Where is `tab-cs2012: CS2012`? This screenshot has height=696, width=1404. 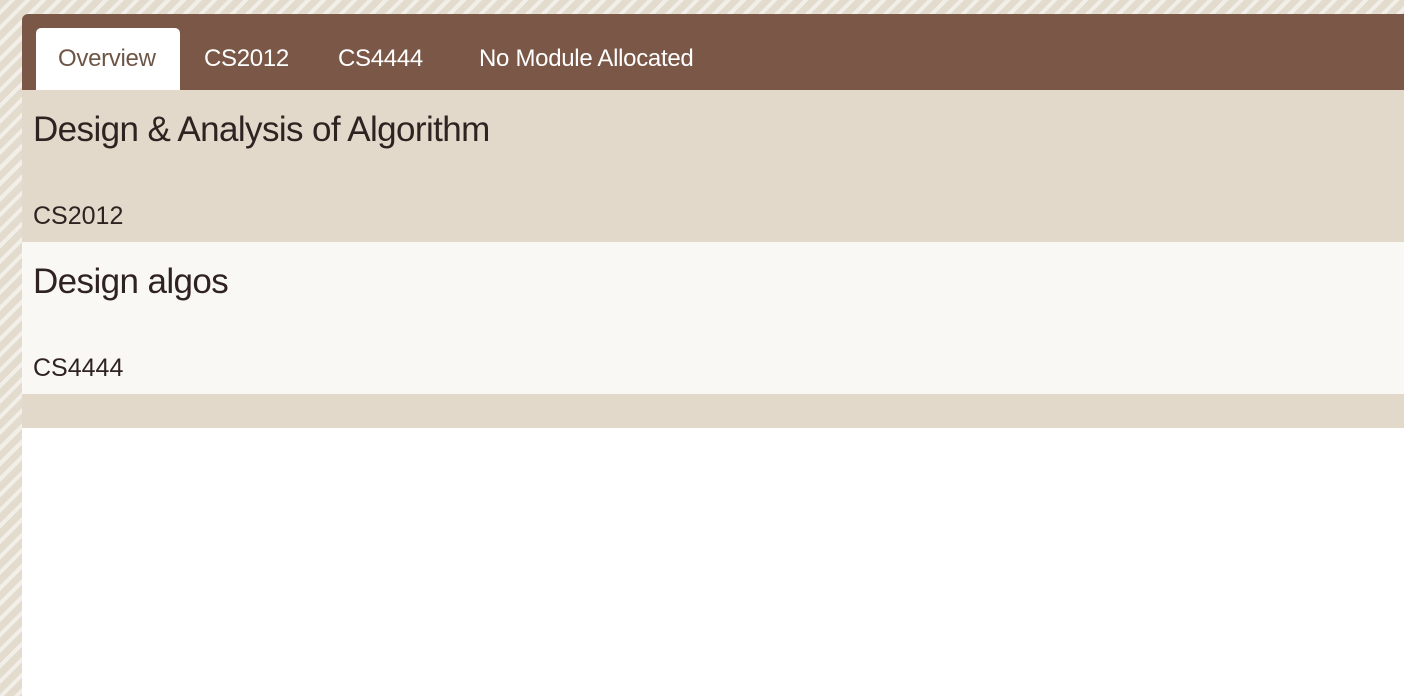
tab-cs2012: CS2012 is located at coordinates (246, 59).